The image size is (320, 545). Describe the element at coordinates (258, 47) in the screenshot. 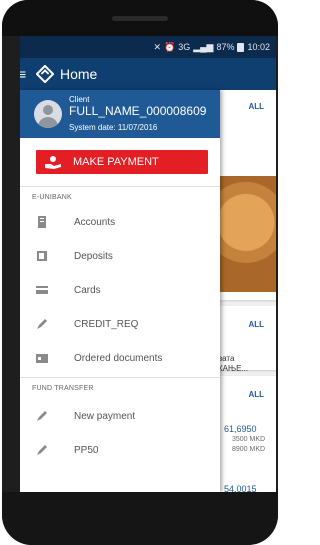

I see `clock: 10:02` at that location.